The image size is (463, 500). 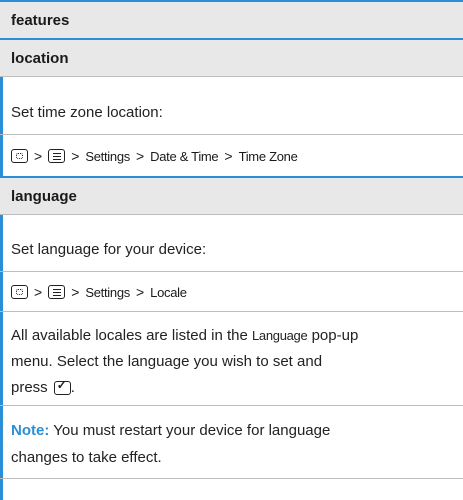 I want to click on path-item: Time Zone, so click(x=268, y=156).